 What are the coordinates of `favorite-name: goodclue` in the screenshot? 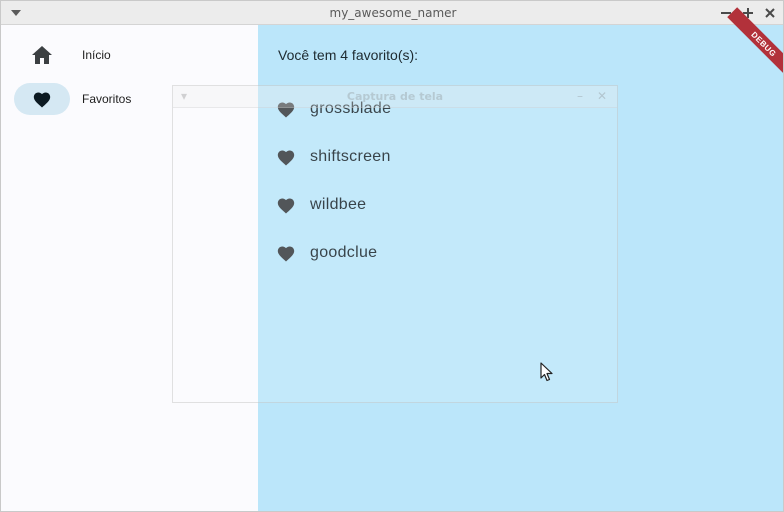 It's located at (344, 252).